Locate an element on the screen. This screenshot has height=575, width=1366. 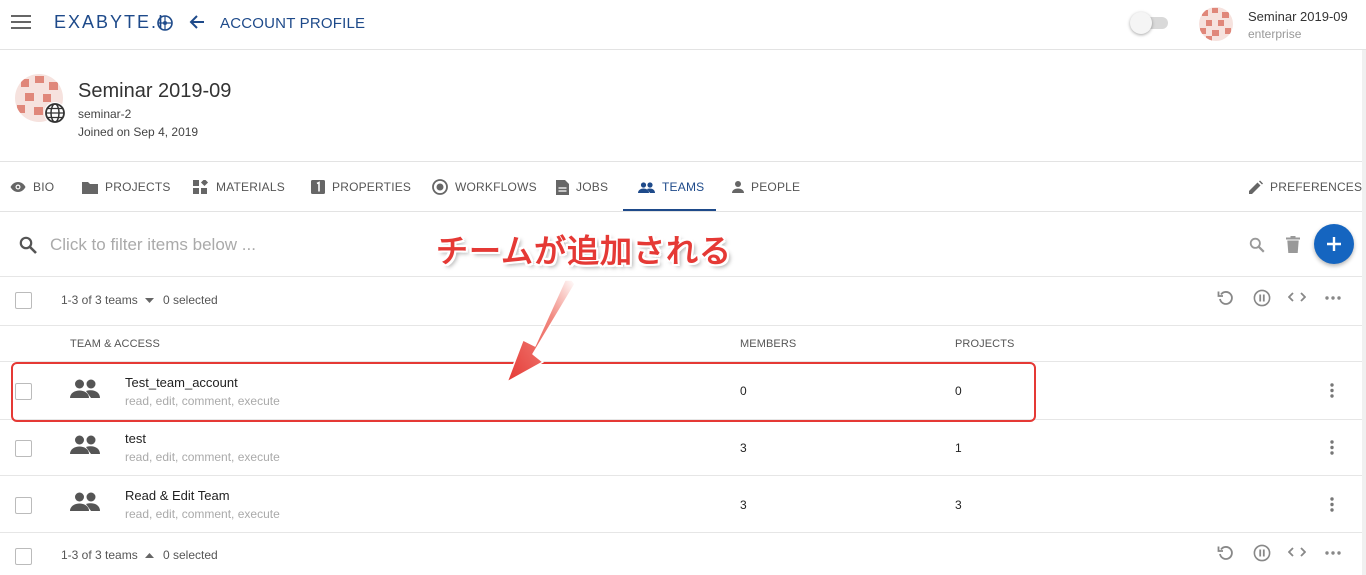
tab-teams: TEAMS is located at coordinates (671, 187).